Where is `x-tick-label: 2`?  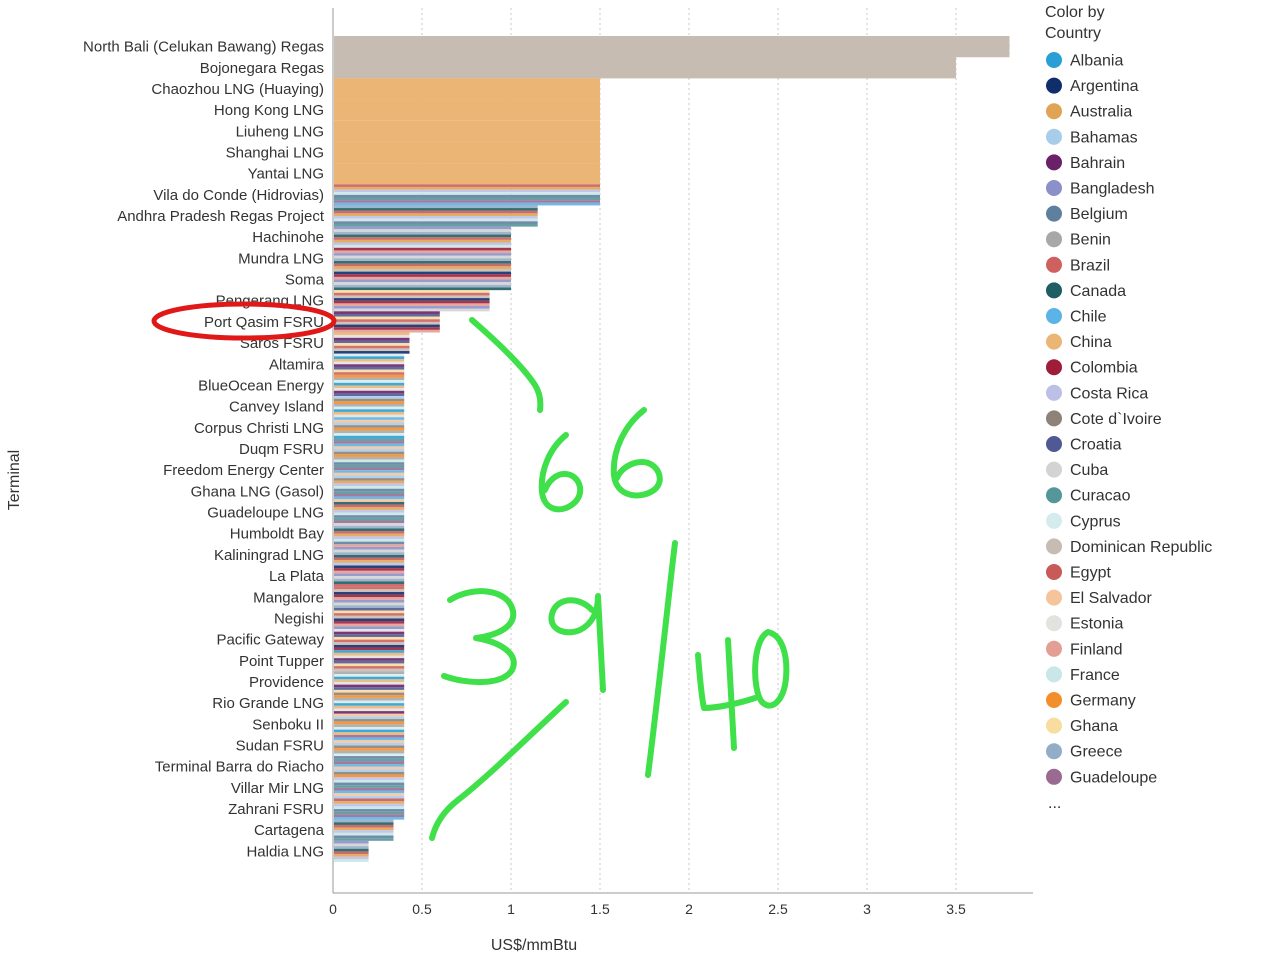
x-tick-label: 2 is located at coordinates (689, 909).